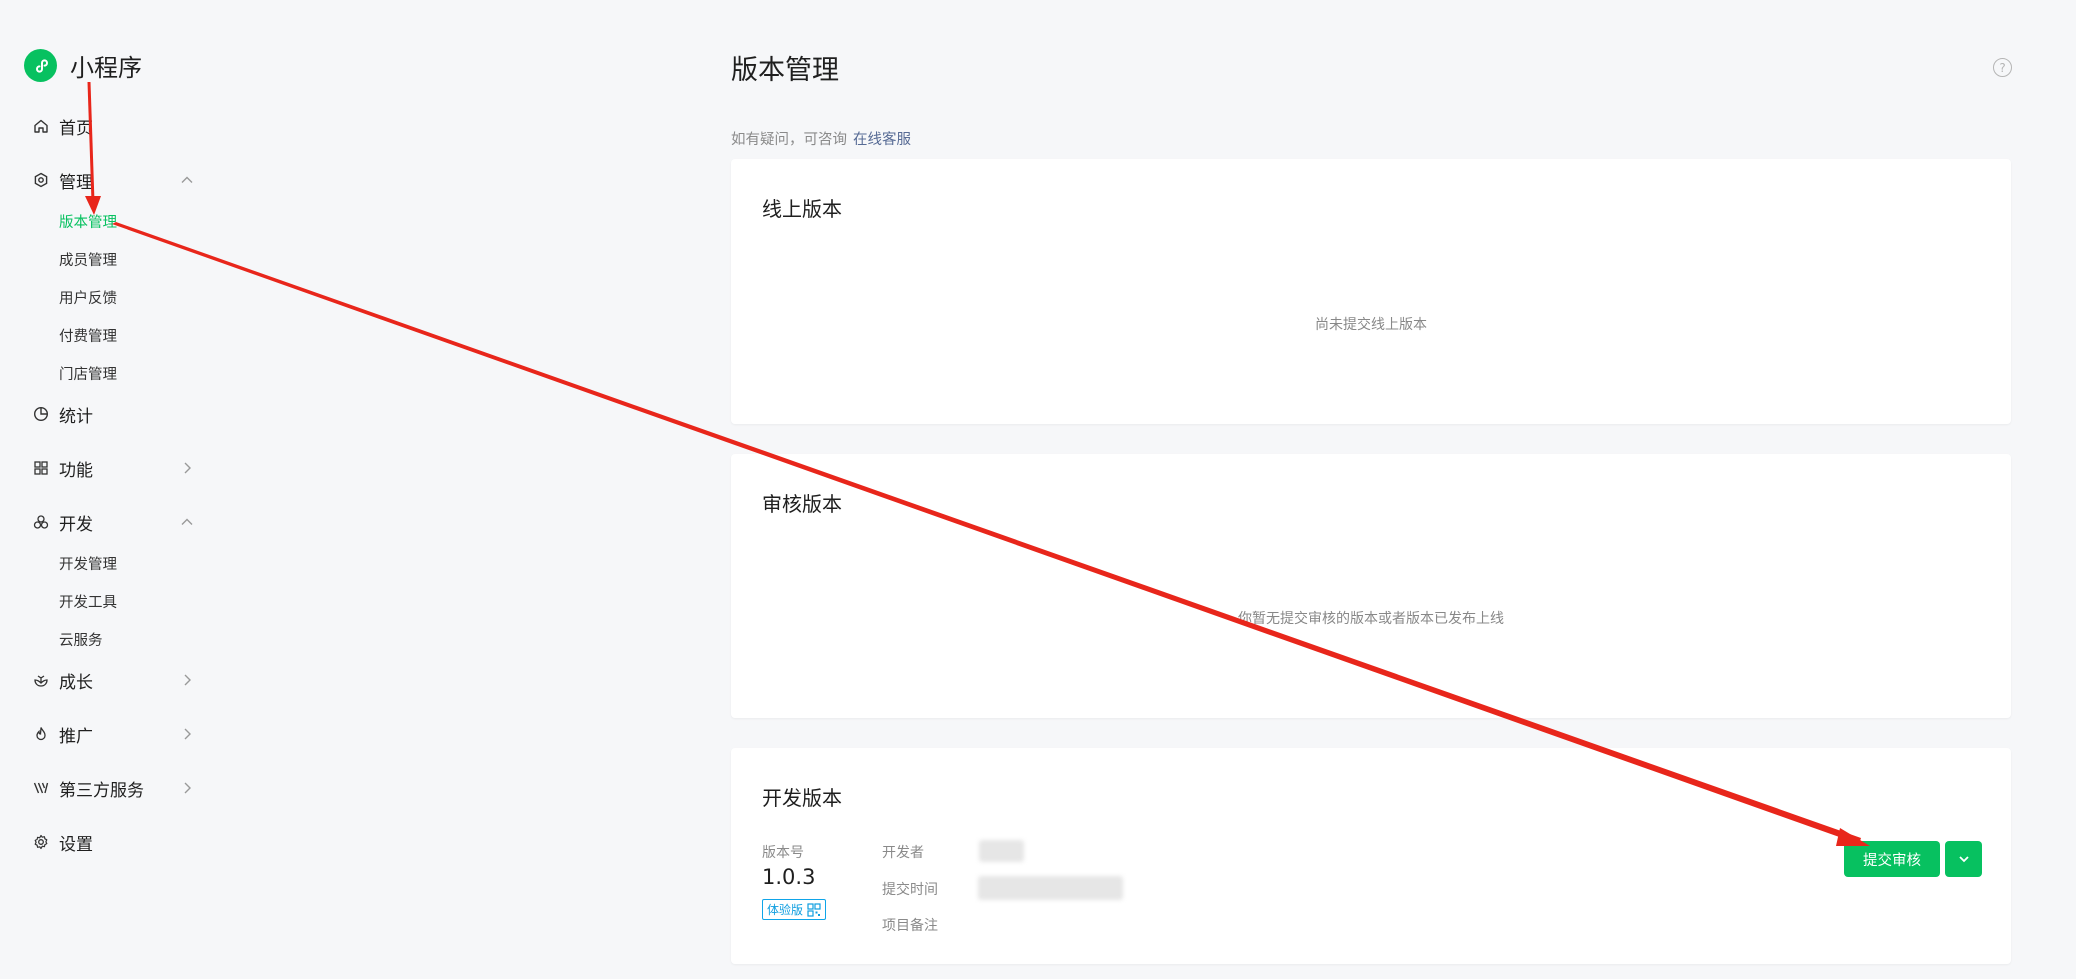  I want to click on submit-time-label: 提交时间, so click(910, 890).